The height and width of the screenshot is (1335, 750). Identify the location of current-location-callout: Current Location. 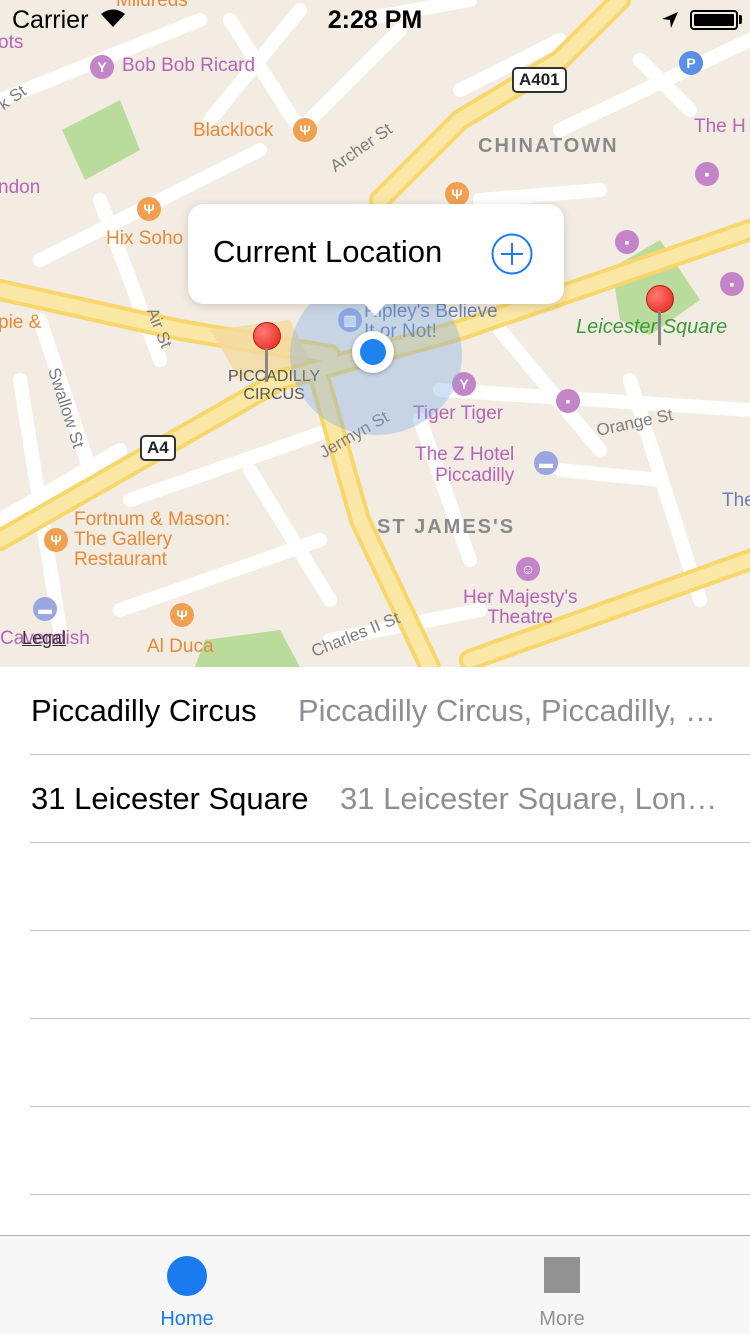
(376, 254).